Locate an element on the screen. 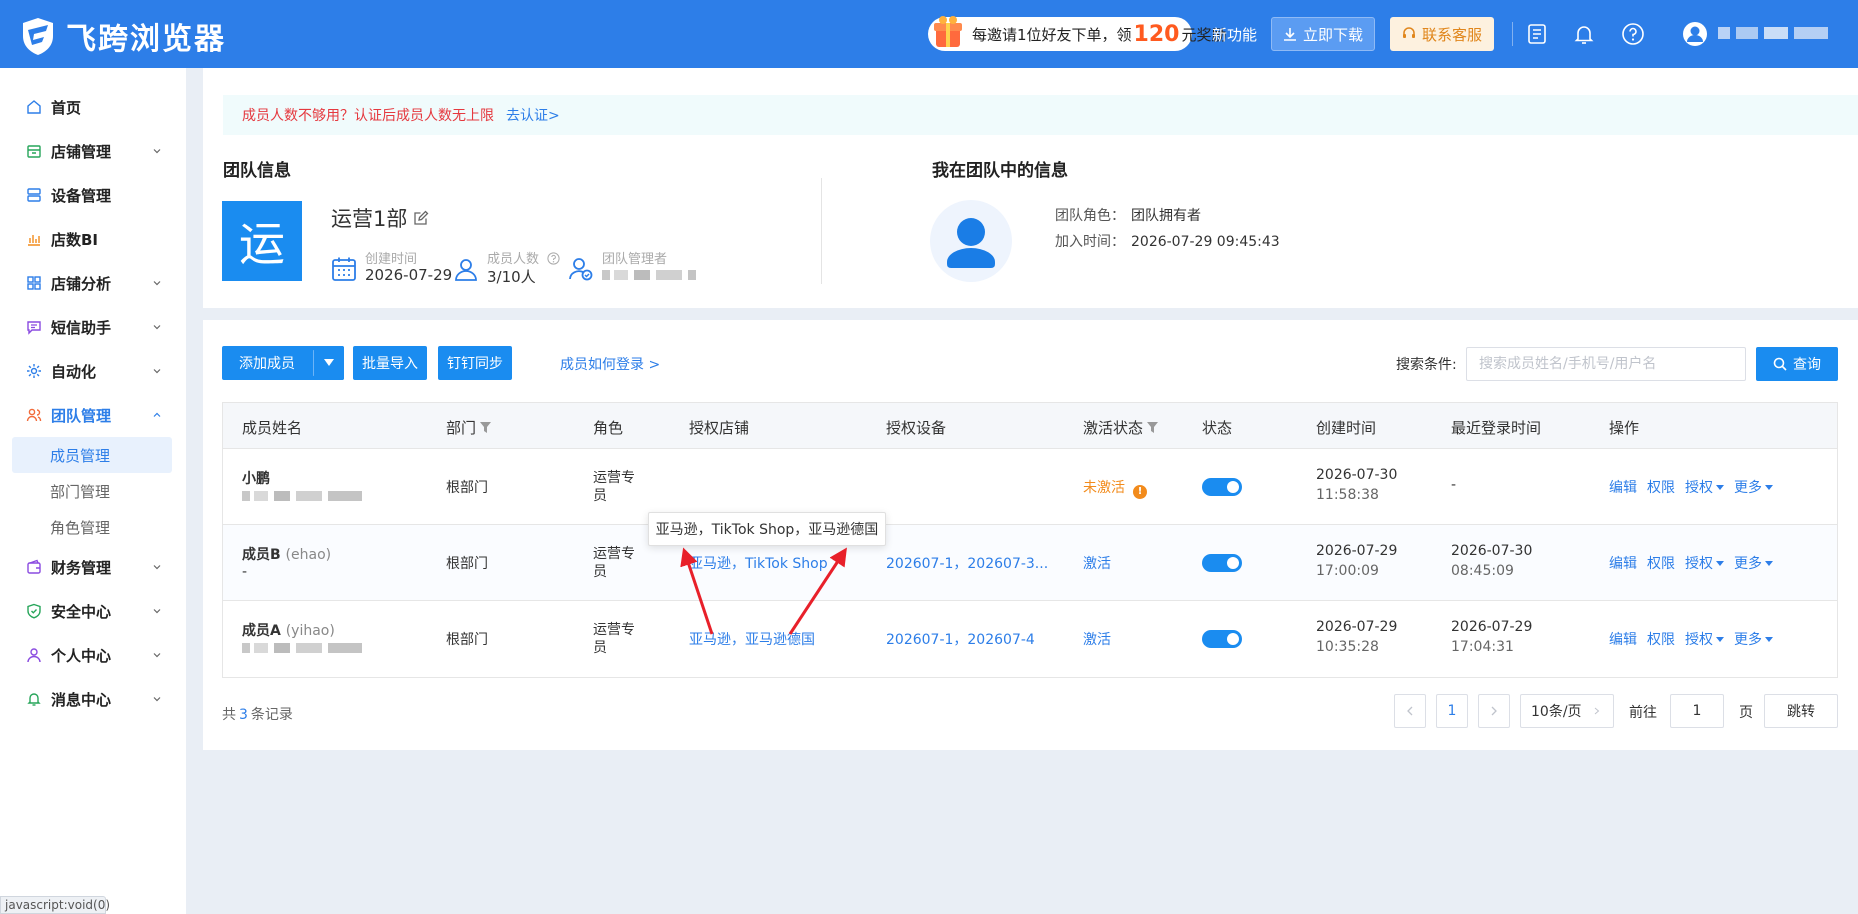  created-time: 2026-07-29 10:35:28 is located at coordinates (1356, 637).